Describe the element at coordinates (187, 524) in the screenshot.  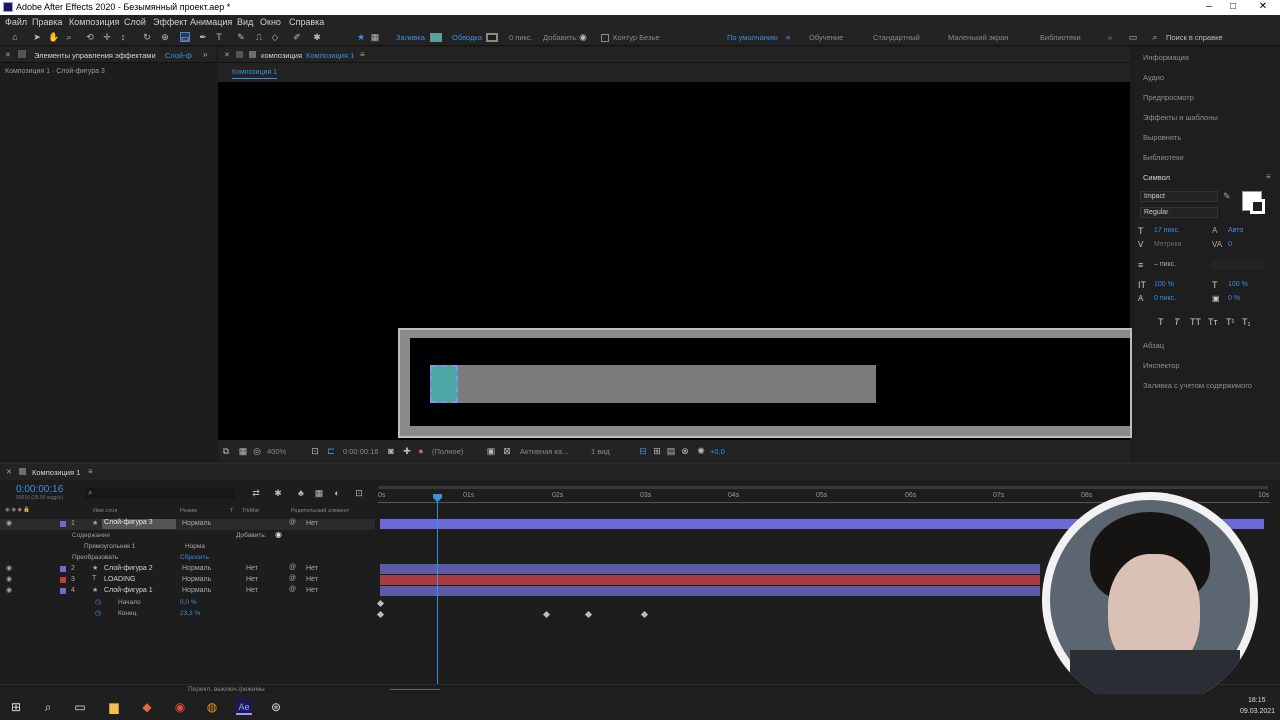
I see `layer-row-1: ◉ 1 ★ Слой-фигура 3 Нормаль @ Нет` at that location.